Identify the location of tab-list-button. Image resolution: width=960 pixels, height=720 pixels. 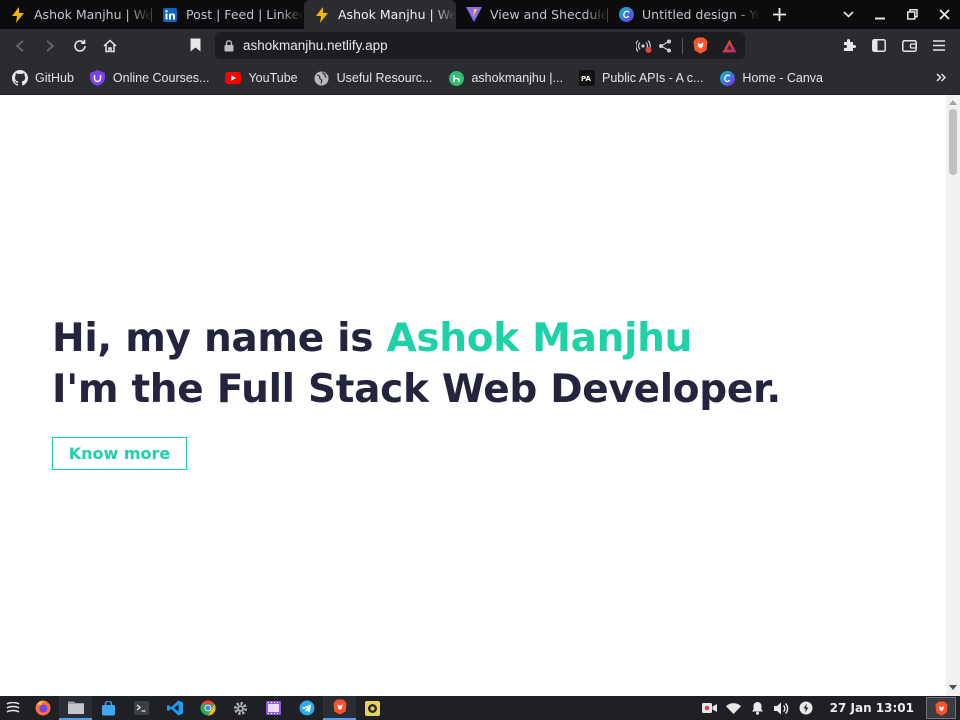
(848, 14).